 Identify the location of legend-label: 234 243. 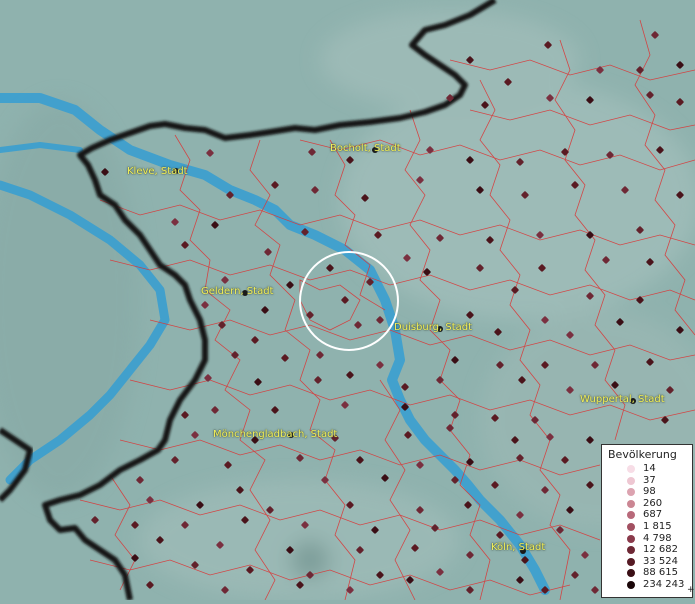
(664, 584).